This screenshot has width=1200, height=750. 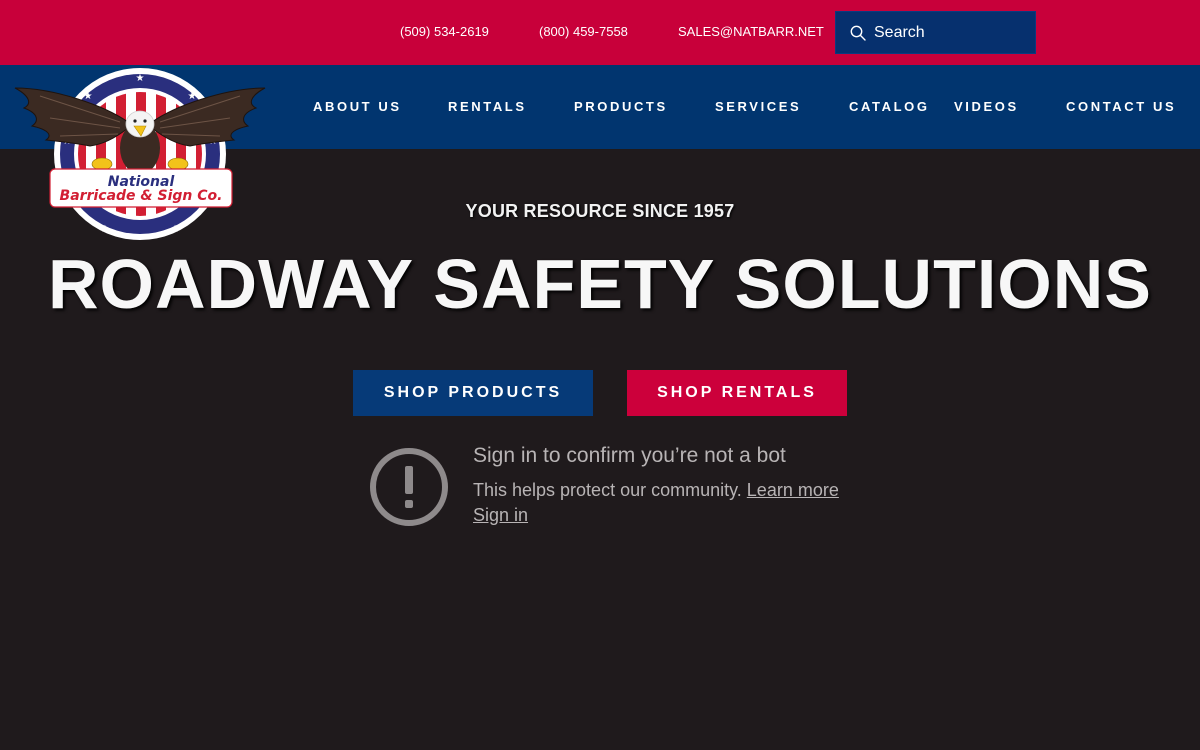 I want to click on search-box, so click(x=935, y=32).